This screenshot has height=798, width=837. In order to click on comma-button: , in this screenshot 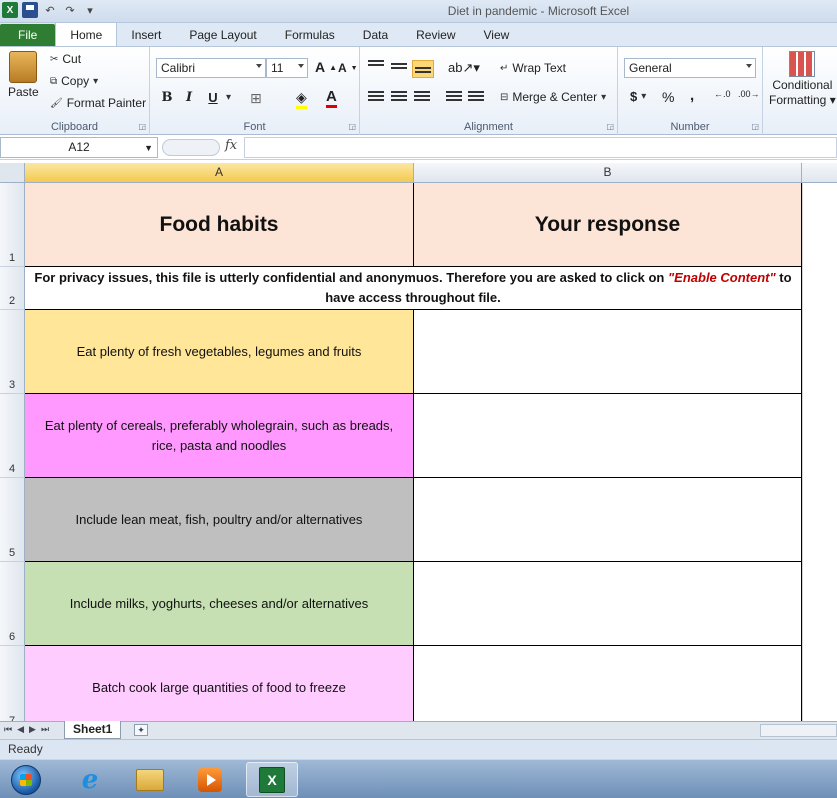, I will do `click(692, 95)`.